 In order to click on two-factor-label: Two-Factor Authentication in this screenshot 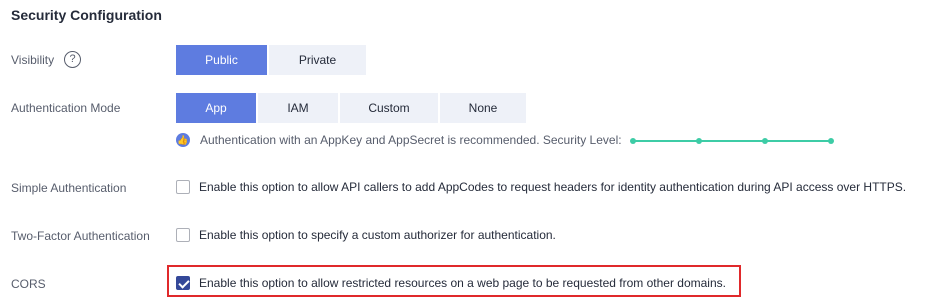, I will do `click(80, 236)`.